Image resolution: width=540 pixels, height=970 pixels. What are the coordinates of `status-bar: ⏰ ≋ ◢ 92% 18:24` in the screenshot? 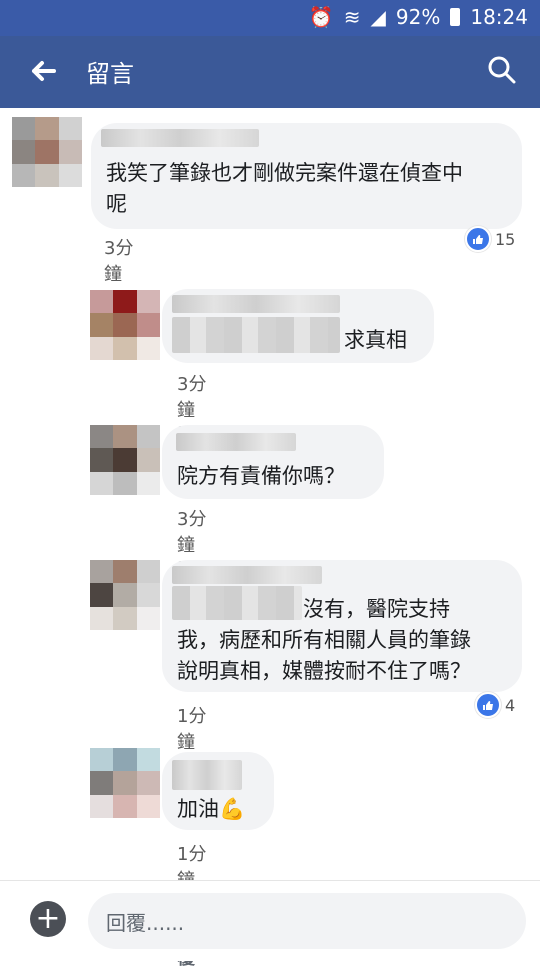 It's located at (270, 18).